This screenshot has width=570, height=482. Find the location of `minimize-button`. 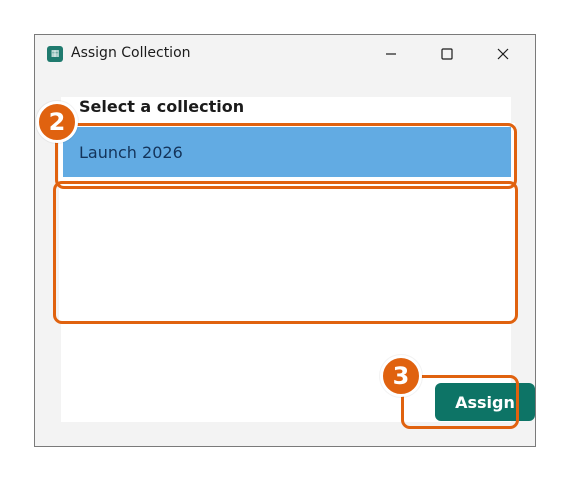

minimize-button is located at coordinates (391, 54).